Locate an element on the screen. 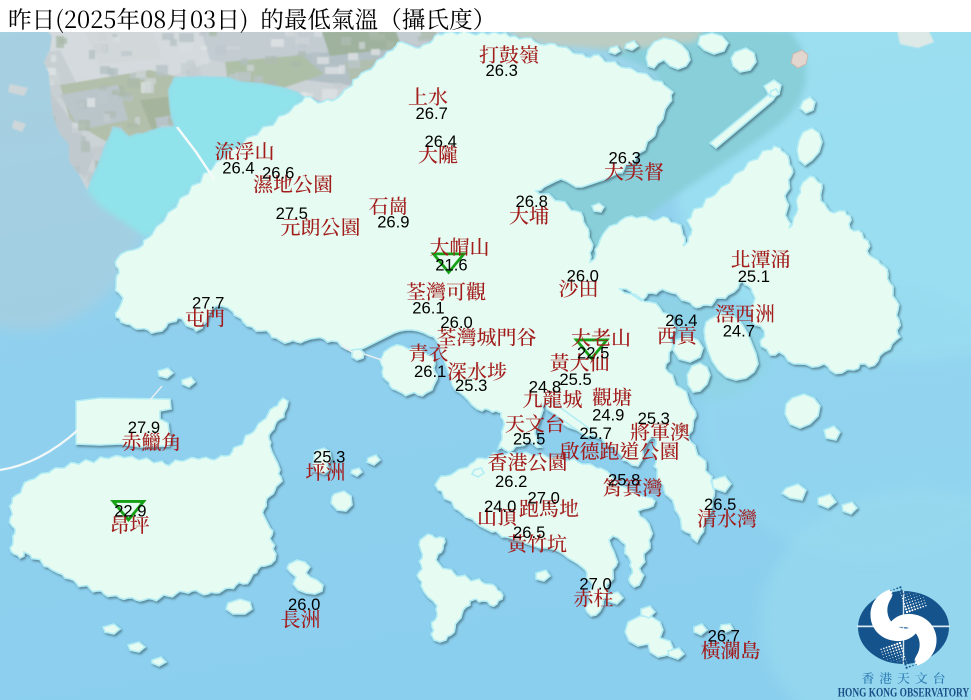 The height and width of the screenshot is (700, 971). svg-text: 26.8 is located at coordinates (532, 201).